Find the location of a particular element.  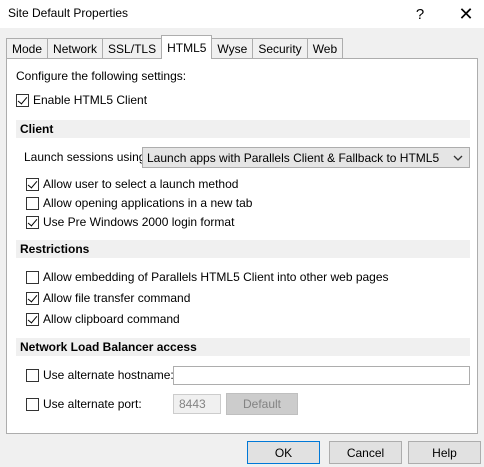

allow-select-launch-checkbox: Allow user to select a launch method is located at coordinates (132, 184).